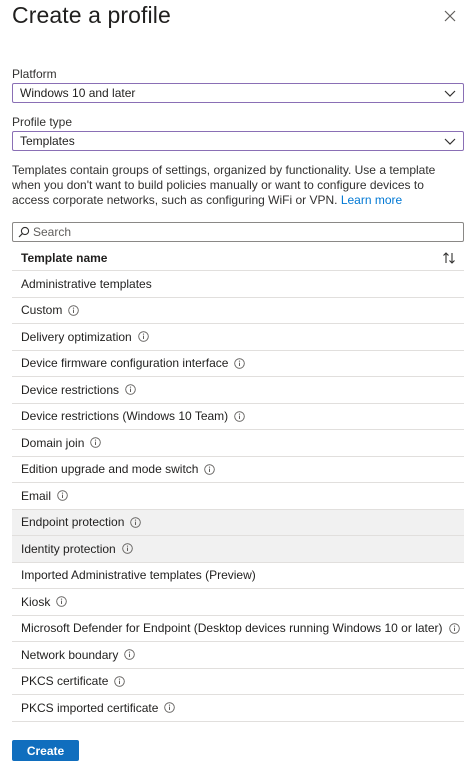  What do you see at coordinates (78, 93) in the screenshot?
I see `platform-value: Windows 10 and later` at bounding box center [78, 93].